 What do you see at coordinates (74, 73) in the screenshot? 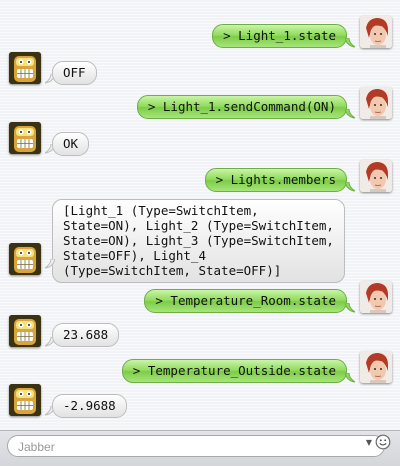
I see `incoming-message-bubble: OFF` at bounding box center [74, 73].